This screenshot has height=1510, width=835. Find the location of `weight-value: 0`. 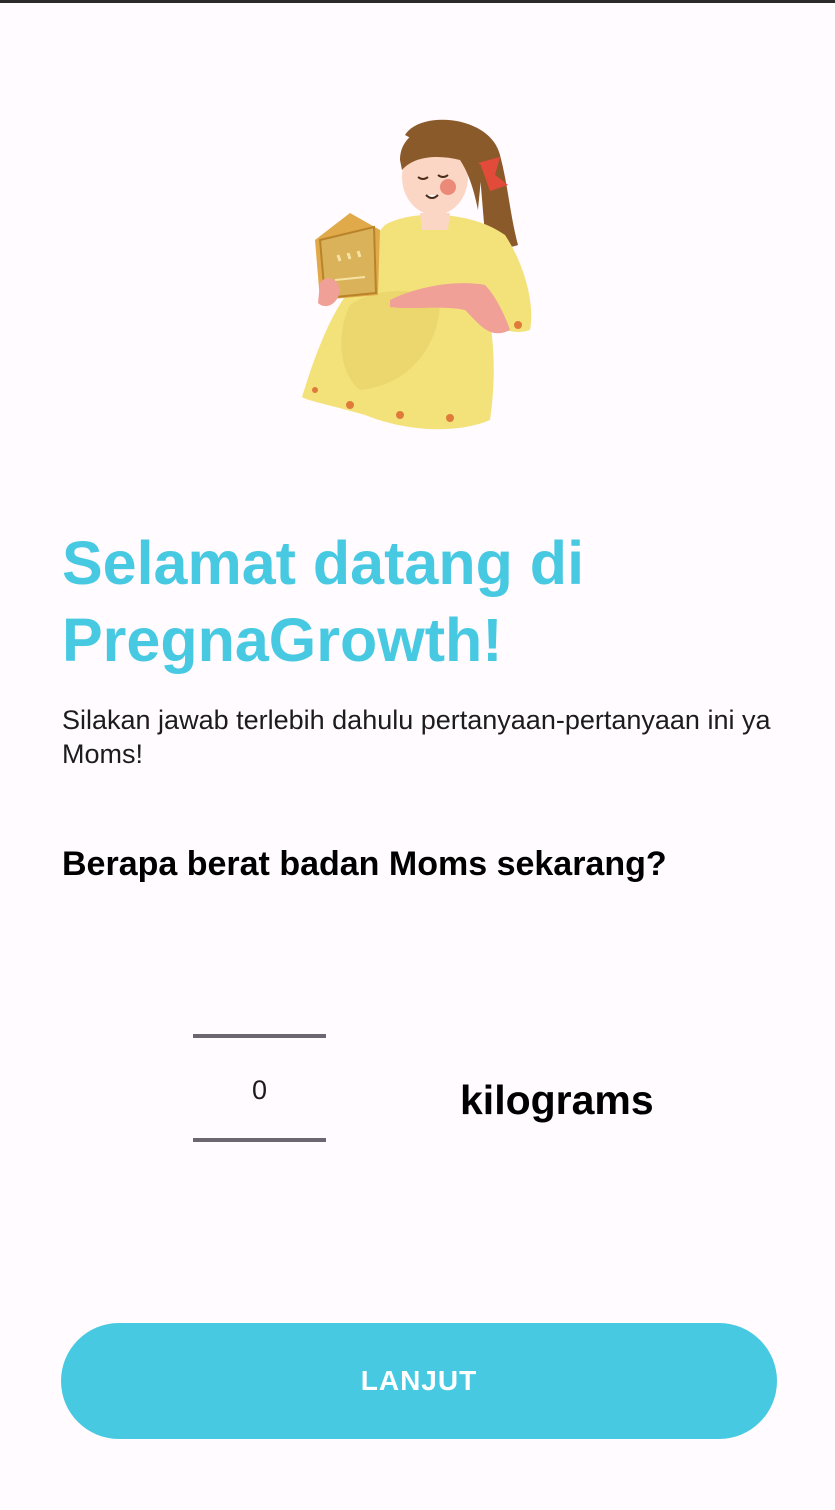

weight-value: 0 is located at coordinates (259, 1090).